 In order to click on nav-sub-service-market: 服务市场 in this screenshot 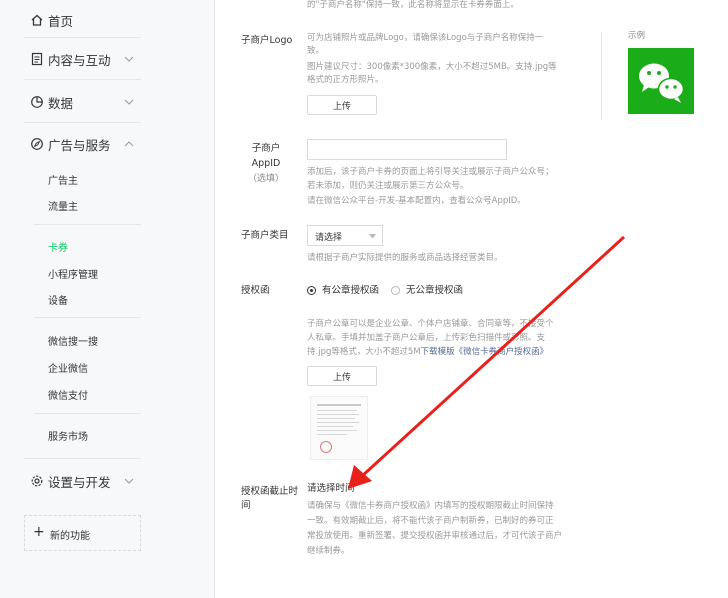, I will do `click(68, 435)`.